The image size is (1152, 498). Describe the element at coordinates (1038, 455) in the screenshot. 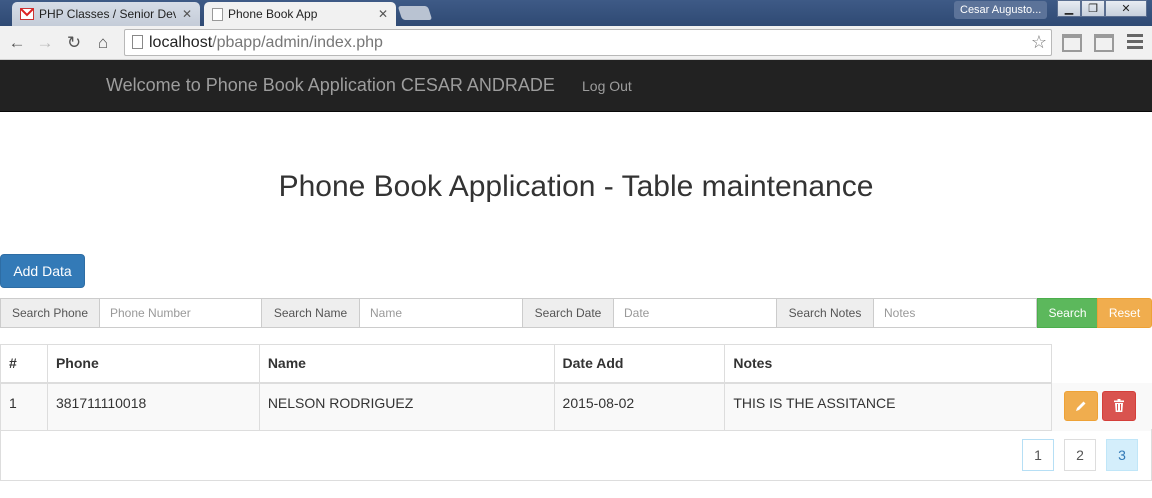

I see `page-link-1: 1` at that location.